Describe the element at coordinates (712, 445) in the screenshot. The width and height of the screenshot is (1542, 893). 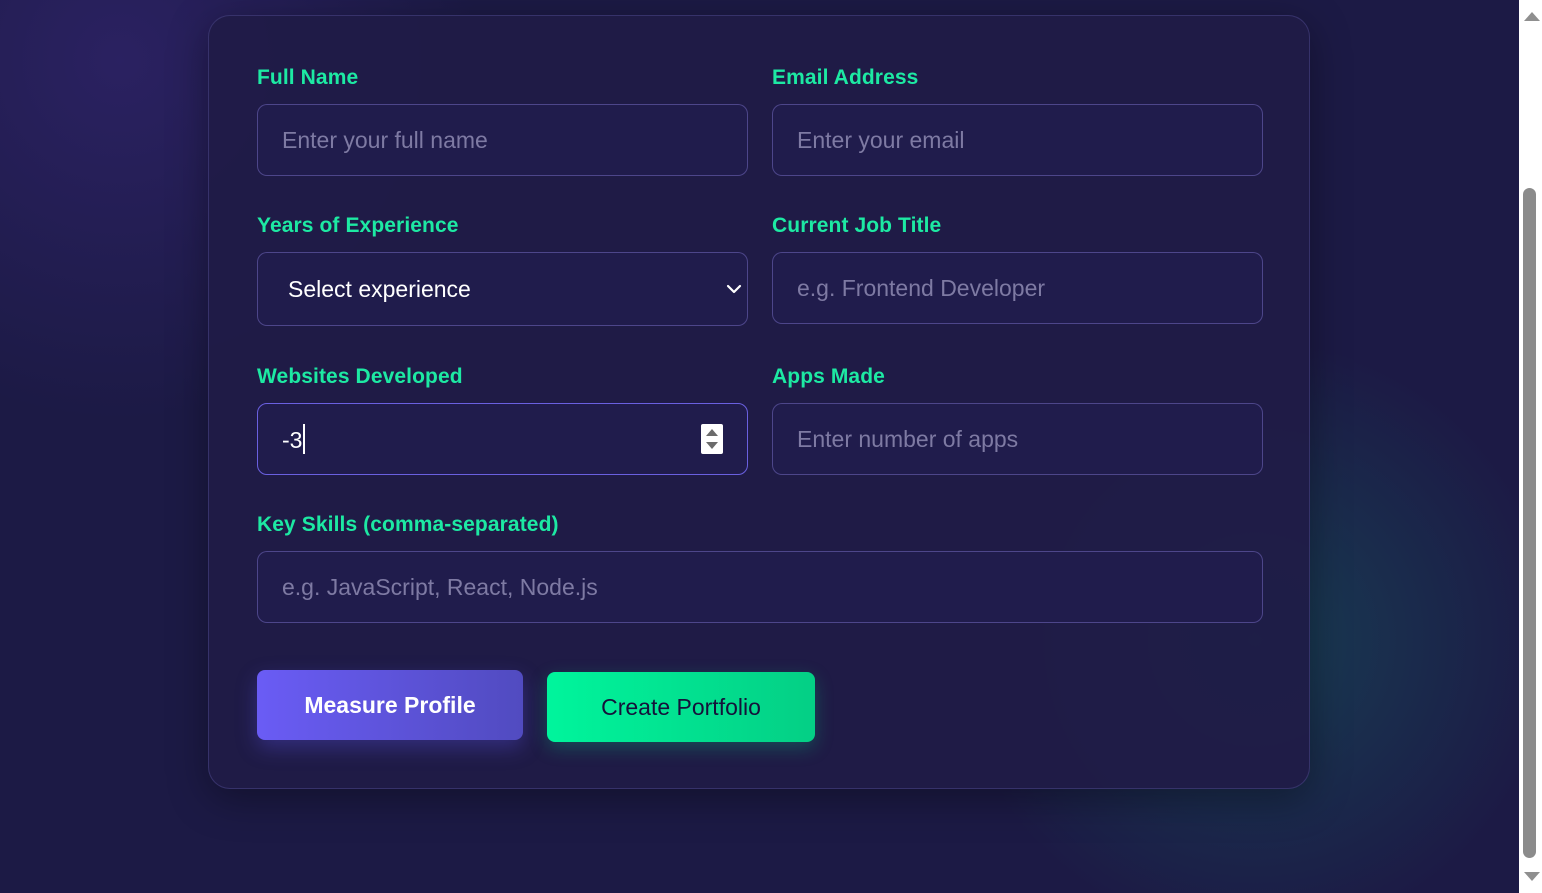
I see `spinner-down-icon` at that location.